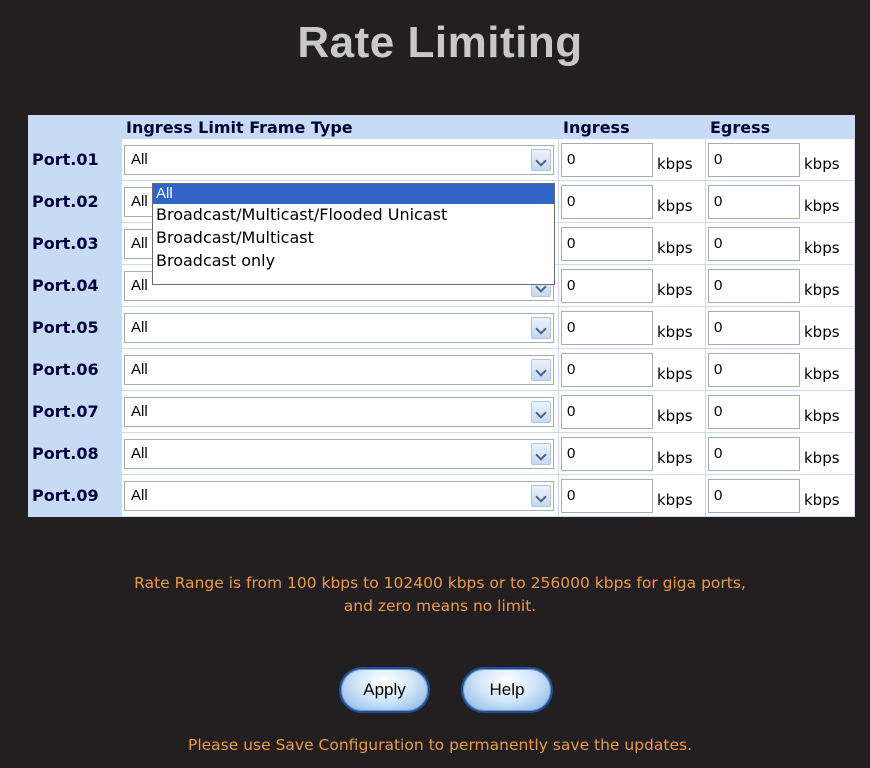 Image resolution: width=870 pixels, height=768 pixels. What do you see at coordinates (440, 606) in the screenshot?
I see `rate-range-note-line2: and zero means no limit.` at bounding box center [440, 606].